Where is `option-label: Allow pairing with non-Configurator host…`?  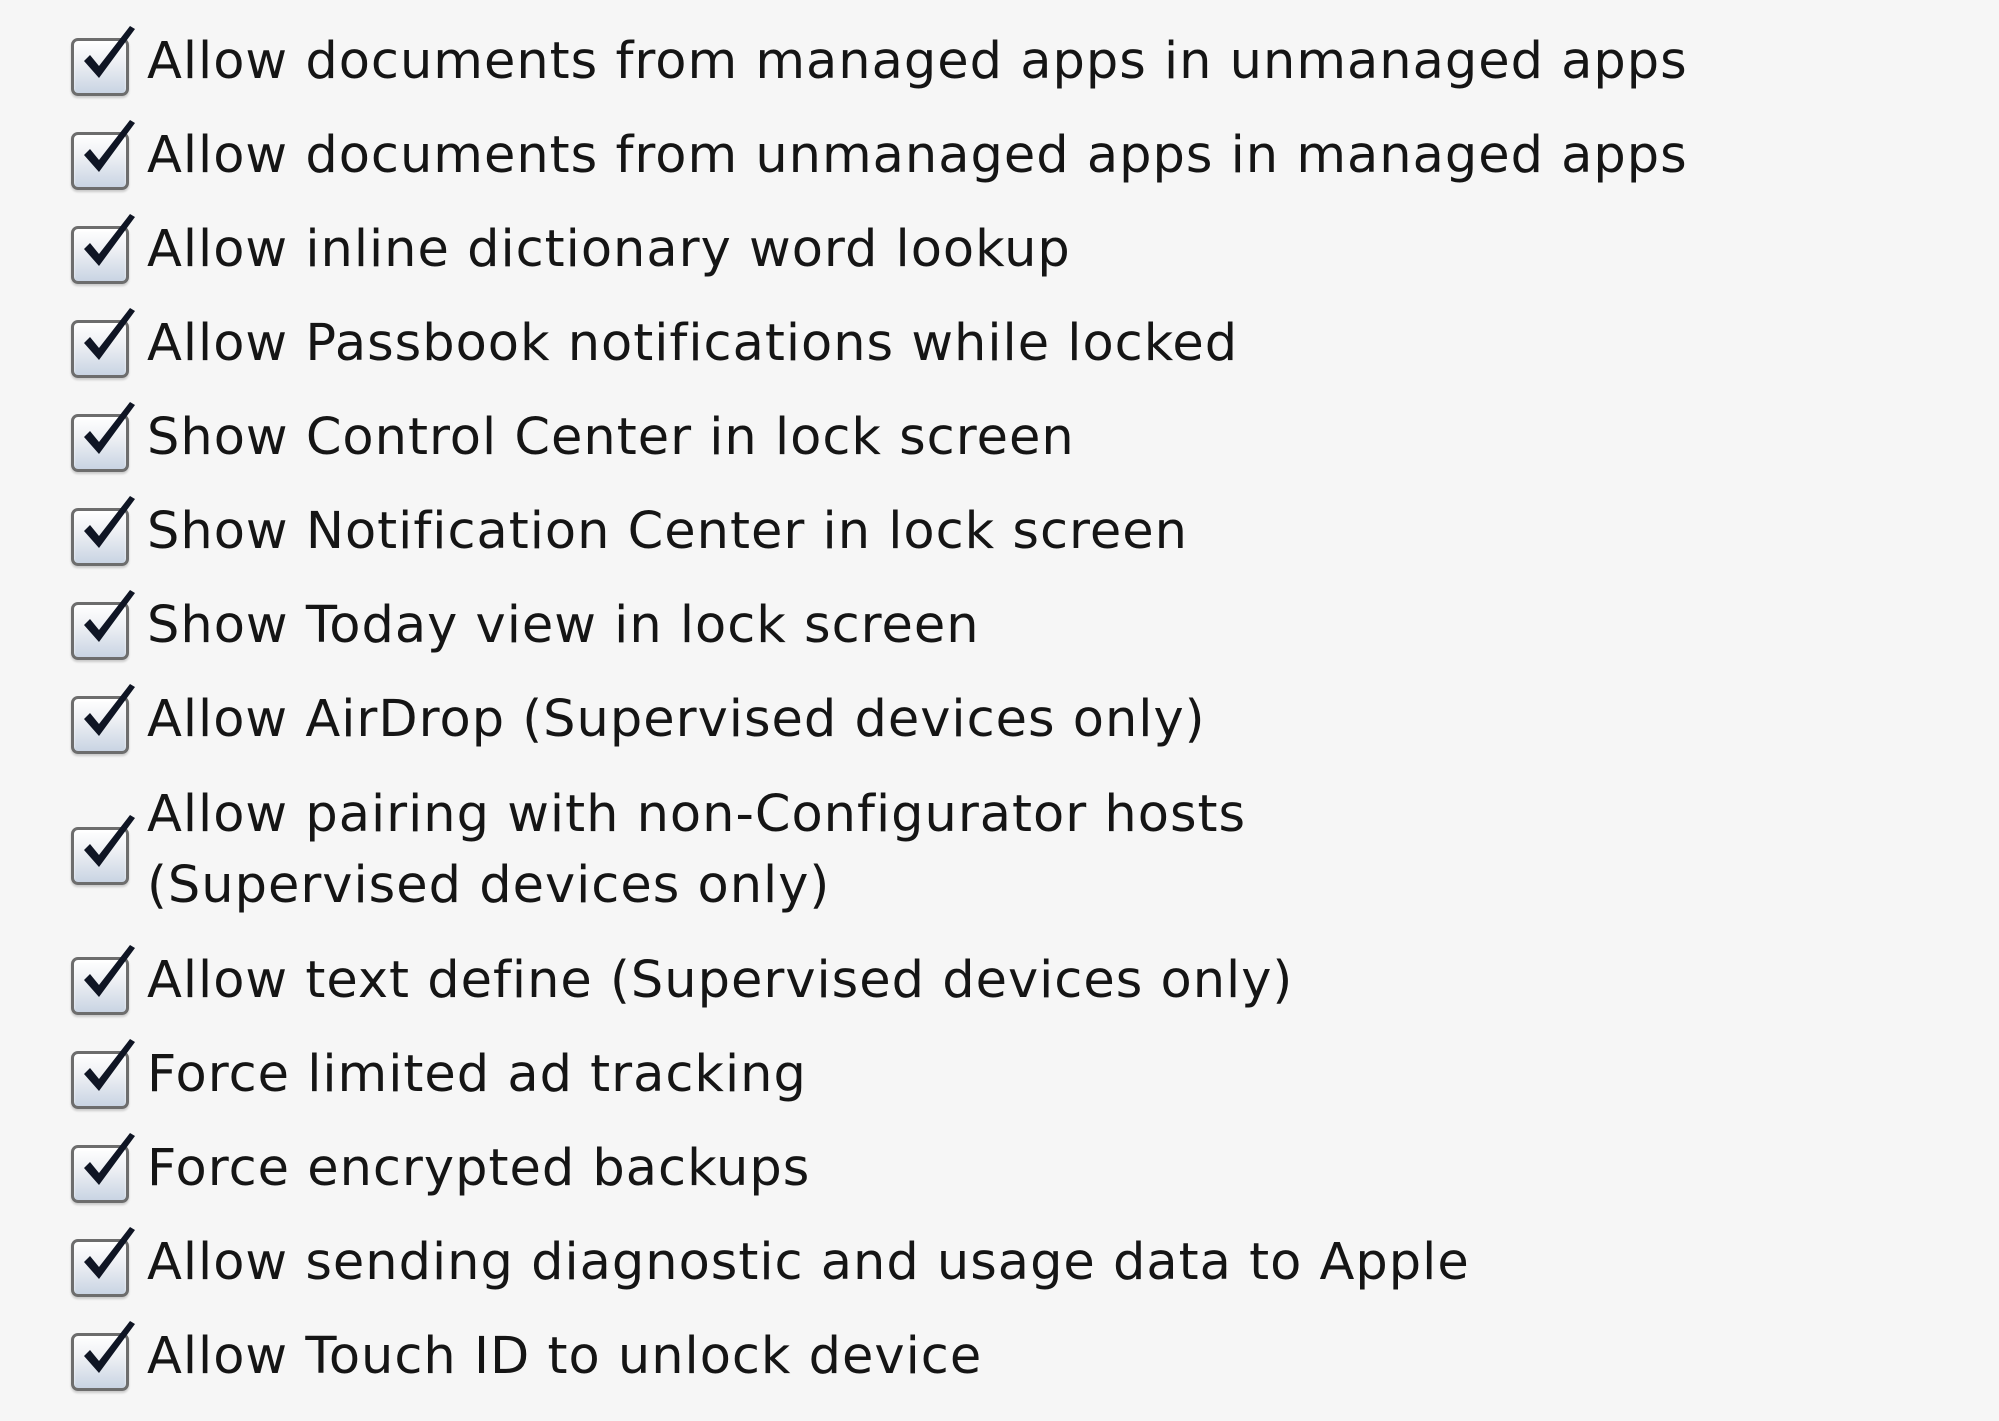 option-label: Allow pairing with non-Configurator host… is located at coordinates (747, 850).